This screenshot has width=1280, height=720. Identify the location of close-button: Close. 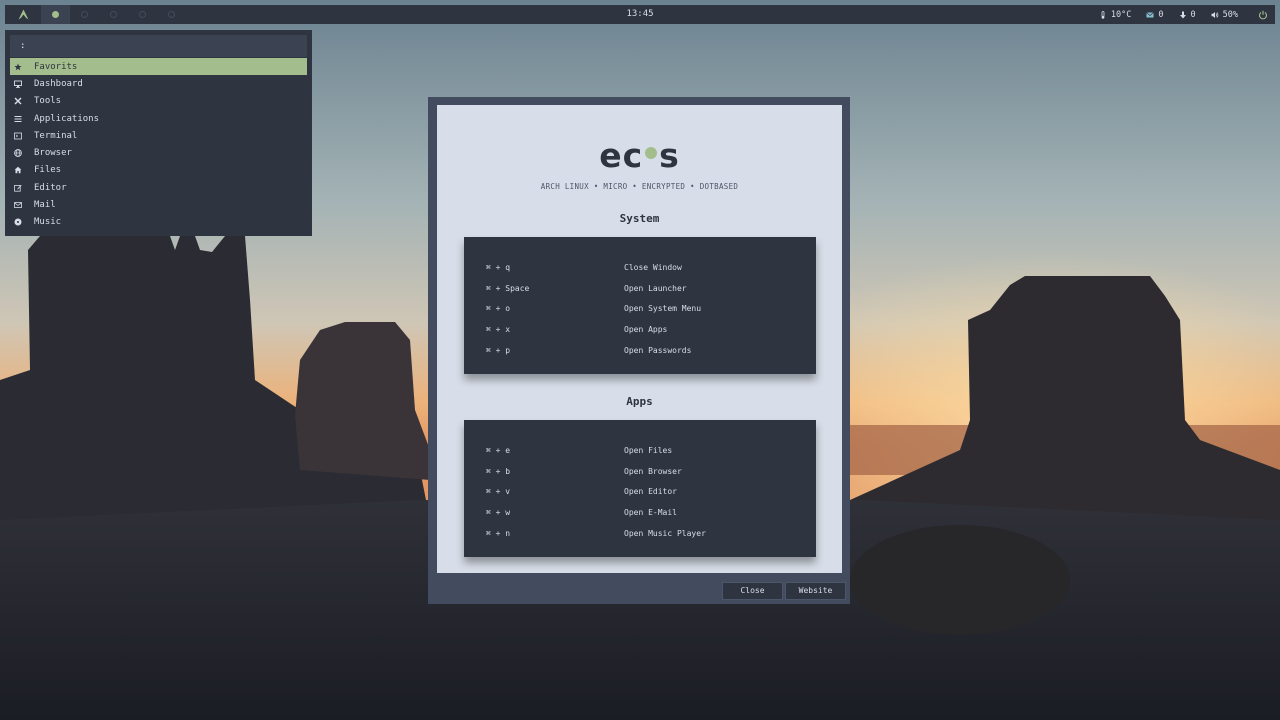
(752, 591).